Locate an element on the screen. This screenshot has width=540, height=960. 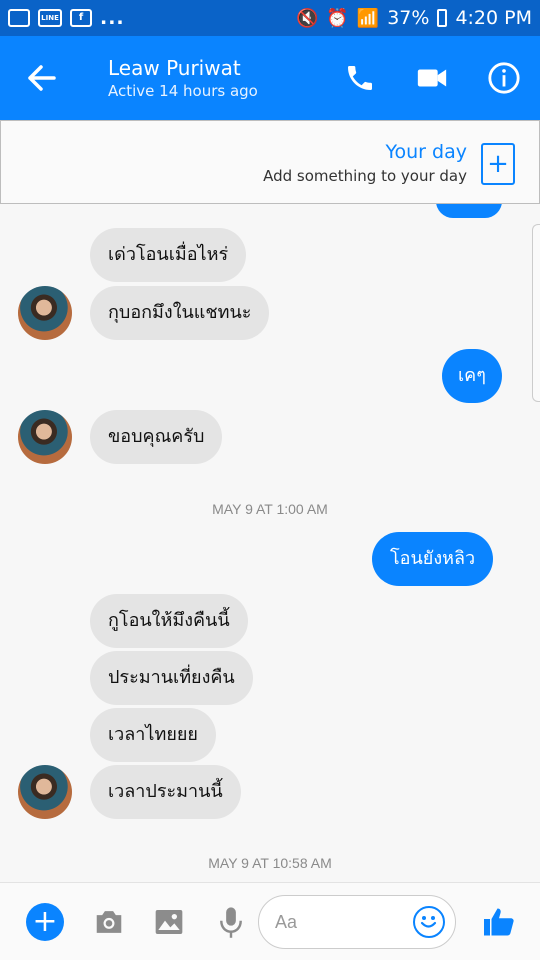
alarm-icon: ⏰ is located at coordinates (337, 18).